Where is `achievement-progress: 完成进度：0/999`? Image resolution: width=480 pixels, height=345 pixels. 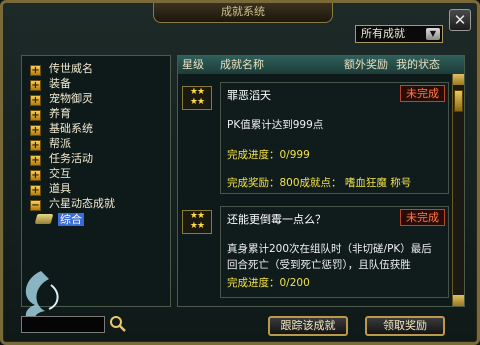 achievement-progress: 完成进度：0/999 is located at coordinates (268, 155).